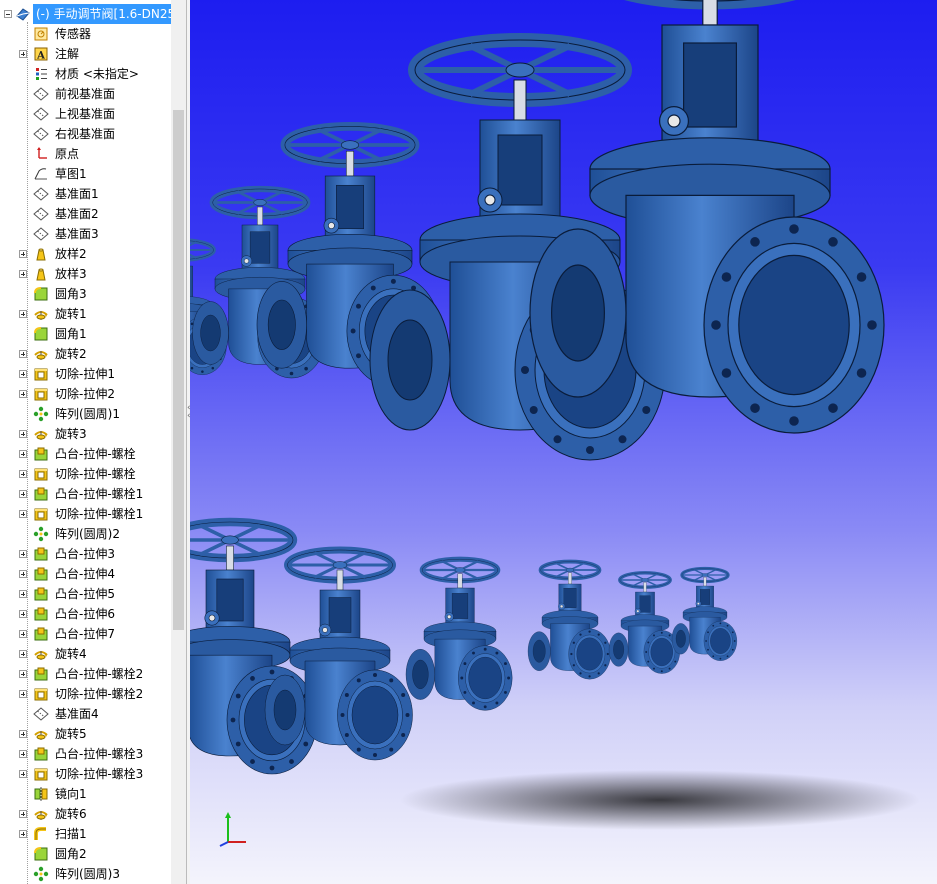 The image size is (937, 884). I want to click on svg-text: A, so click(40, 56).